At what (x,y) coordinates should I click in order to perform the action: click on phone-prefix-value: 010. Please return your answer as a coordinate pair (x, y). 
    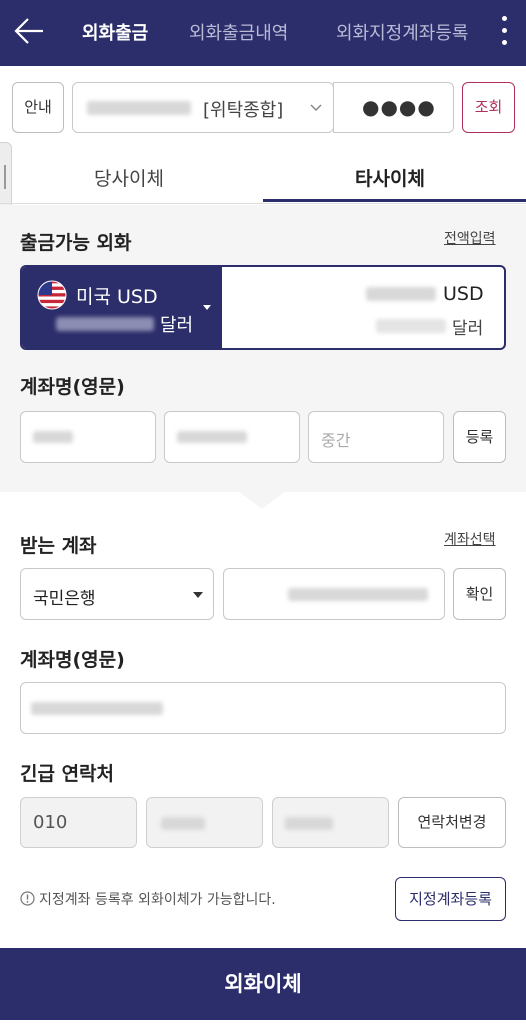
    Looking at the image, I should click on (50, 822).